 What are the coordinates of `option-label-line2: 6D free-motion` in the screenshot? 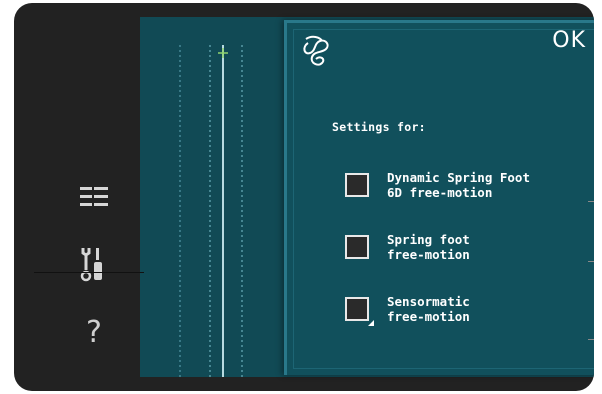 It's located at (440, 192).